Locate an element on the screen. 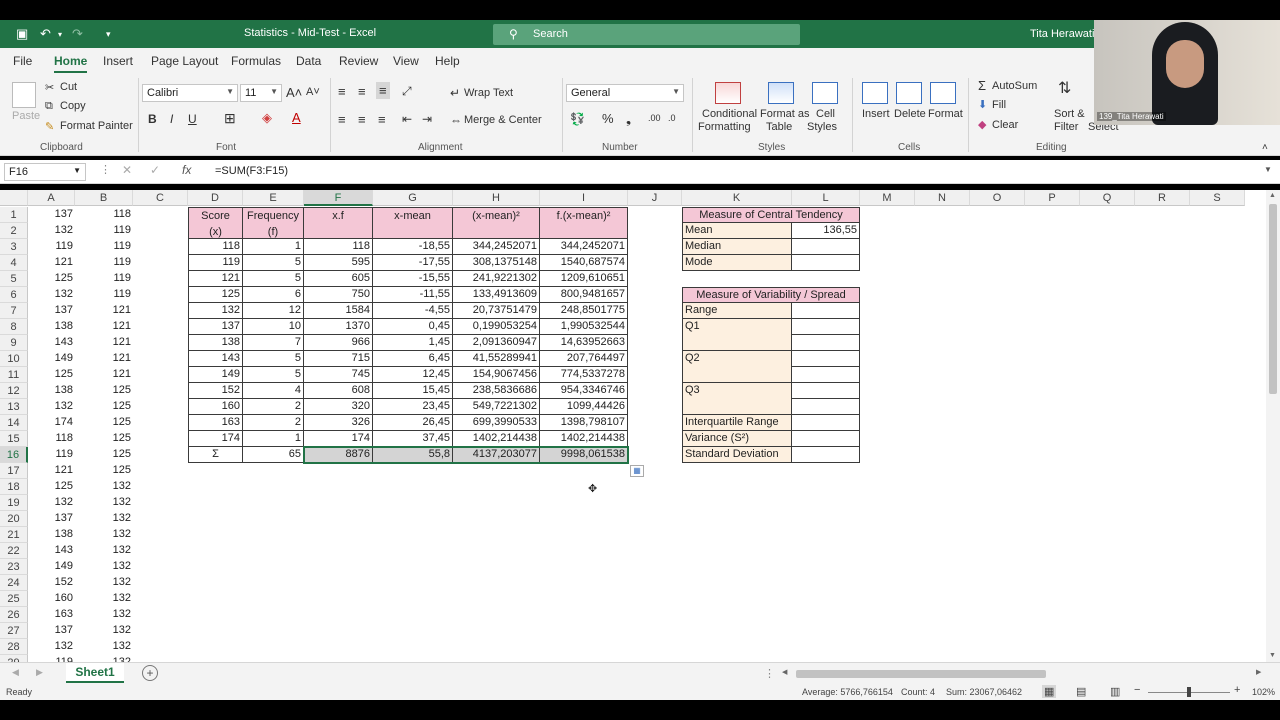 Image resolution: width=1280 pixels, height=720 pixels. central-label: Mean is located at coordinates (737, 231).